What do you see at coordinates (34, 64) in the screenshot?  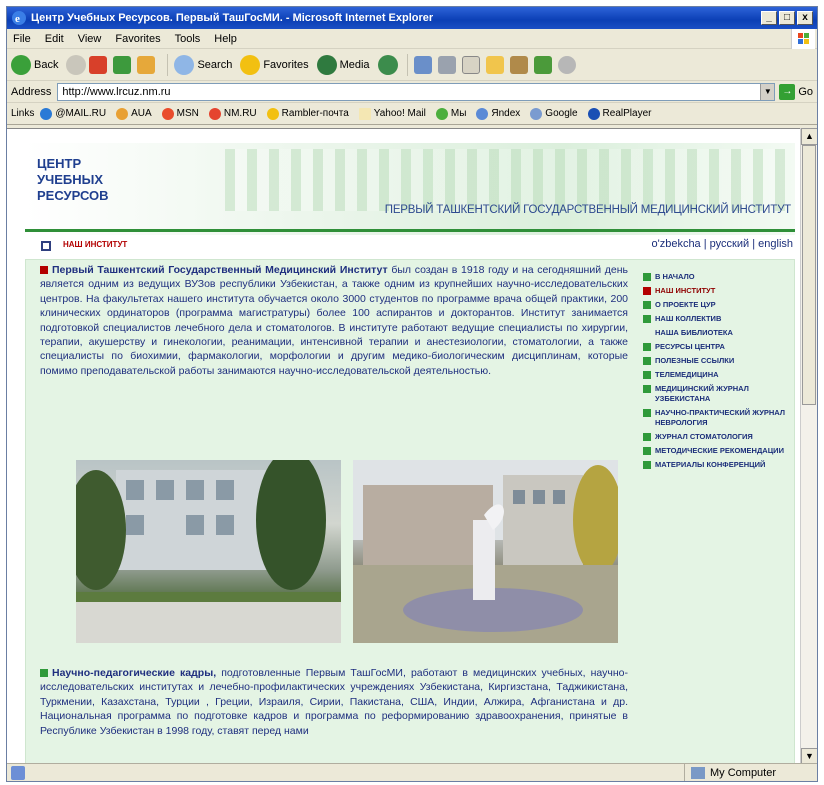 I see `back-button: Back` at bounding box center [34, 64].